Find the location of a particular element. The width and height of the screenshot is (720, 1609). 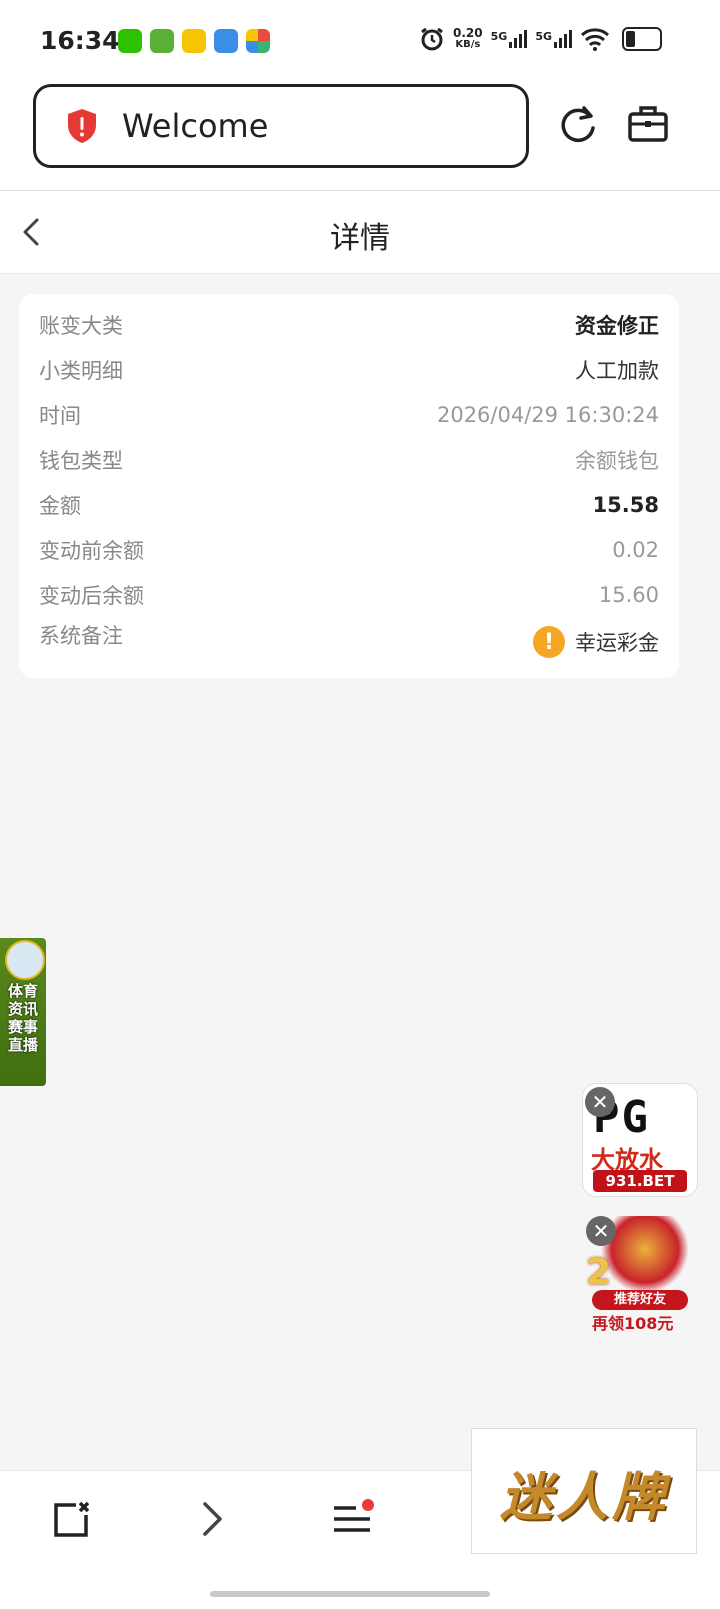

detail-value: 15.58 is located at coordinates (625, 505).